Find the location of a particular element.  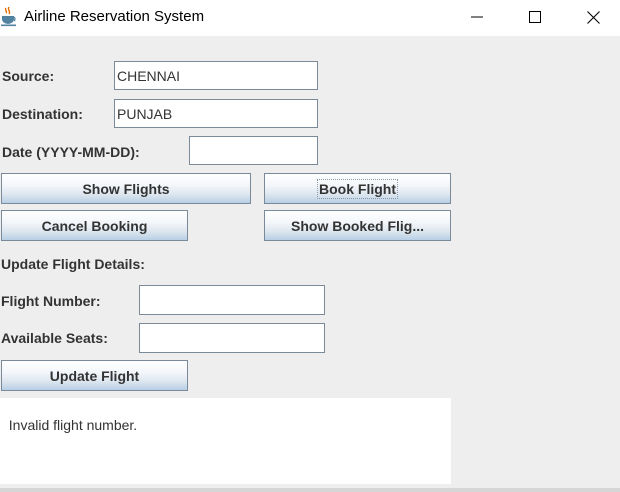

destination-input is located at coordinates (216, 113).